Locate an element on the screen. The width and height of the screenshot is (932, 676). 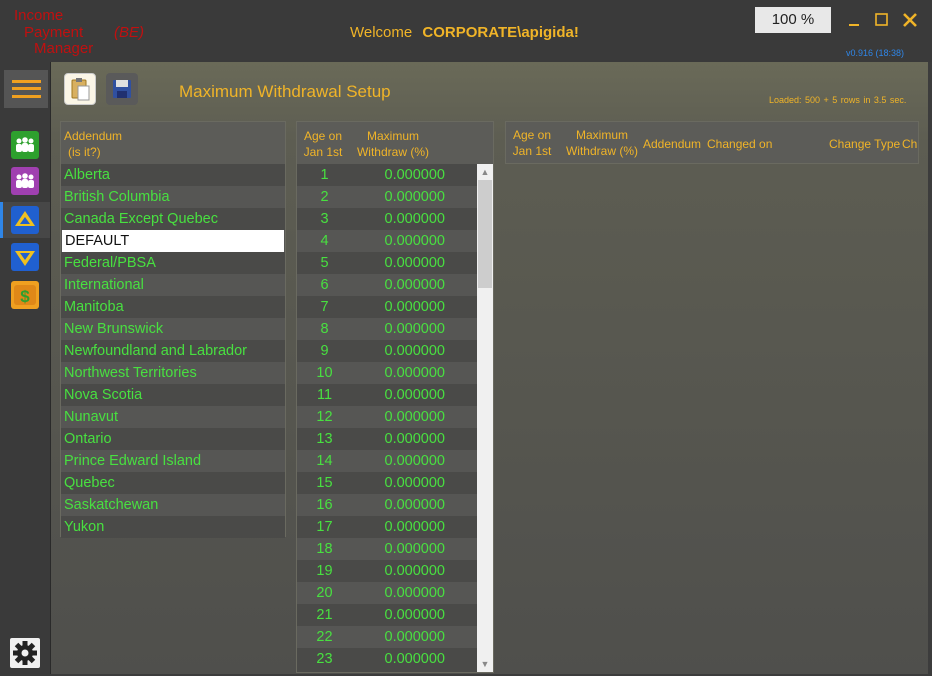
history-age-header: Age on Jan 1st is located at coordinates (532, 143).